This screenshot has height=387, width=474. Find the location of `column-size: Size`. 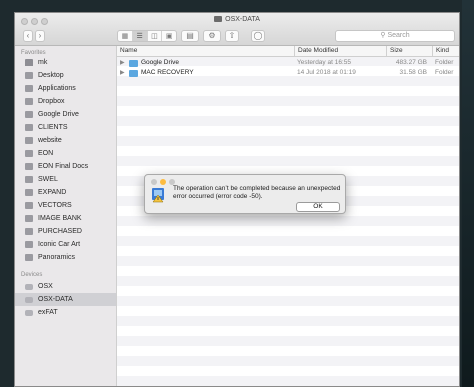

column-size: Size is located at coordinates (409, 51).